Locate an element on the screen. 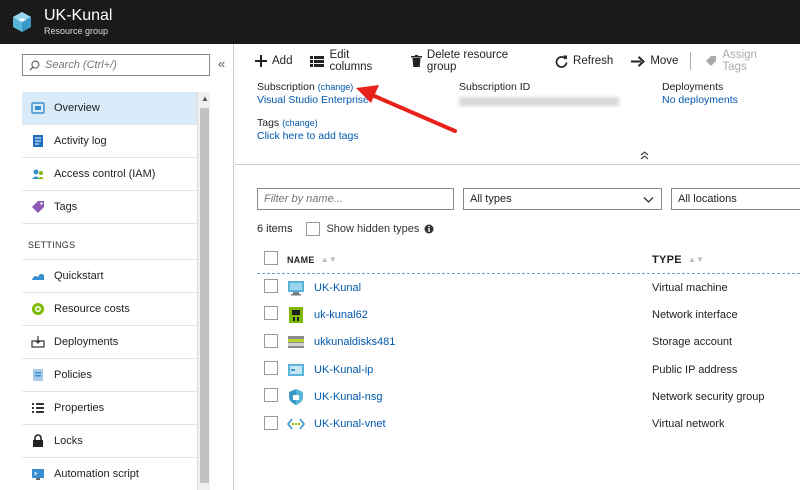  subscription-id-label: Subscription ID is located at coordinates (495, 87).